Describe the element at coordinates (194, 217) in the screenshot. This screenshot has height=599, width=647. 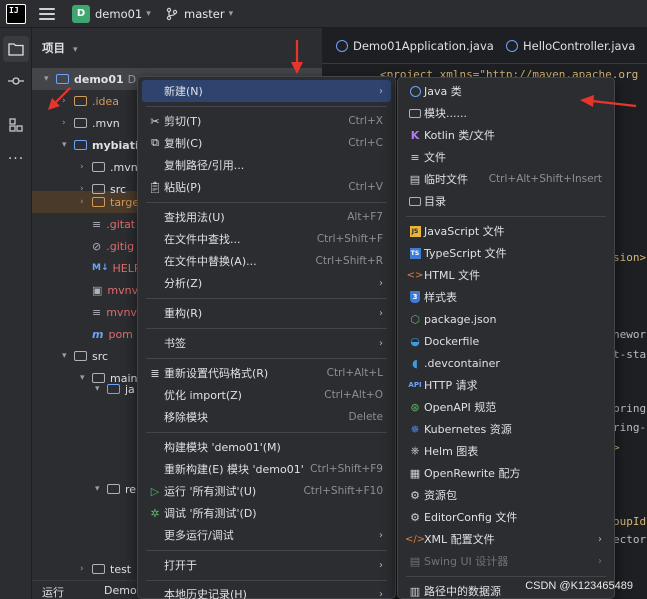
I see `menu-item-label: 查找用法(U)` at that location.